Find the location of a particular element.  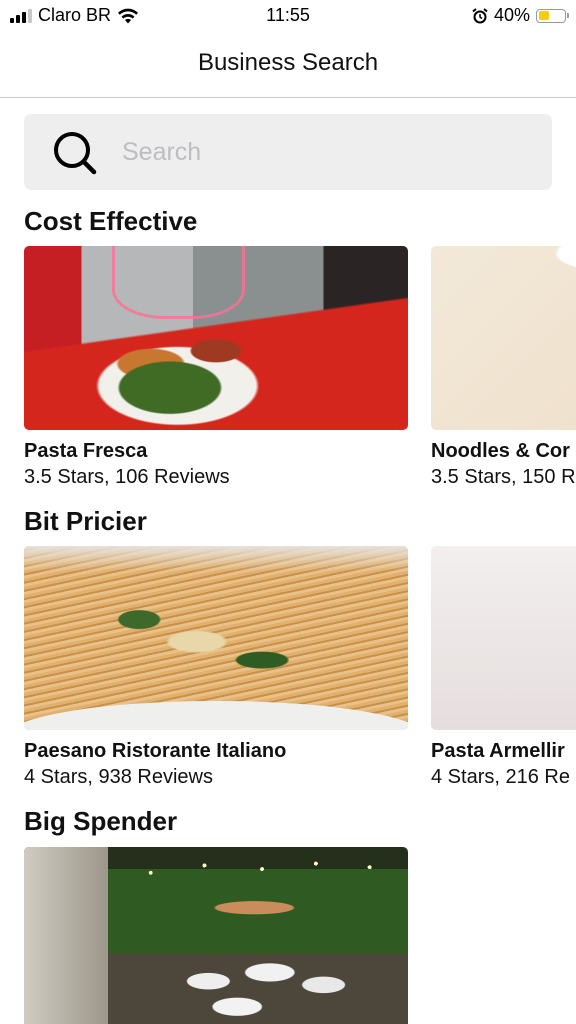

battery-fill is located at coordinates (543, 15).